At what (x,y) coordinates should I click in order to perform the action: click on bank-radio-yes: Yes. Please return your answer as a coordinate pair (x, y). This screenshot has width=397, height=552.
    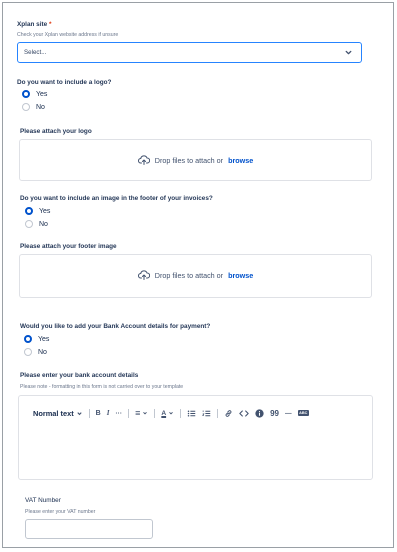
    Looking at the image, I should click on (36, 339).